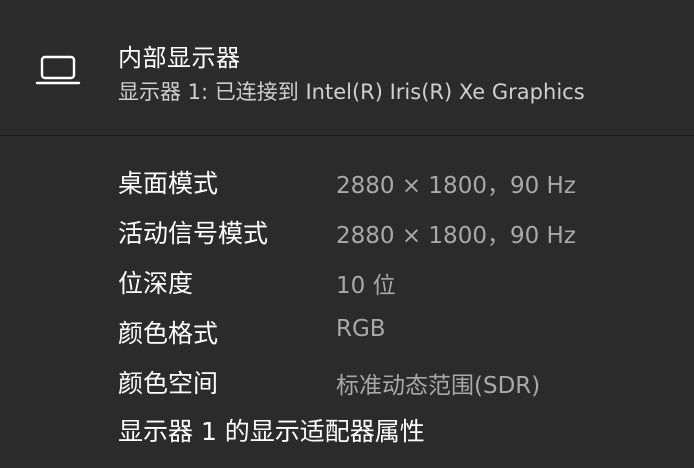  I want to click on detail-label: 颜色空间, so click(168, 383).